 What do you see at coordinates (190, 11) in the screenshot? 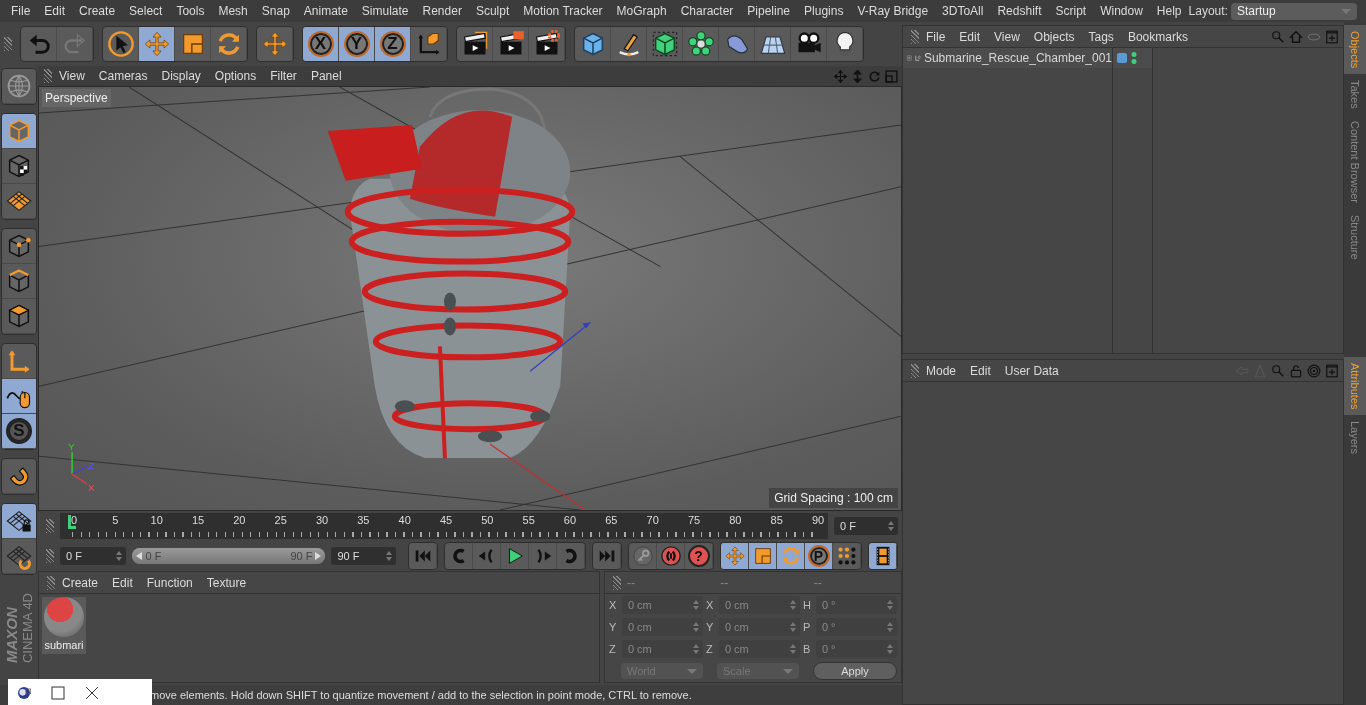
I see `menu-item: Tools` at bounding box center [190, 11].